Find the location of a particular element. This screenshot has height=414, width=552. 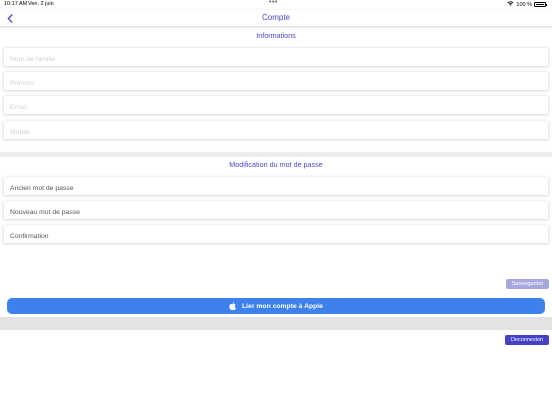

battery-percent: 100 % is located at coordinates (524, 4).